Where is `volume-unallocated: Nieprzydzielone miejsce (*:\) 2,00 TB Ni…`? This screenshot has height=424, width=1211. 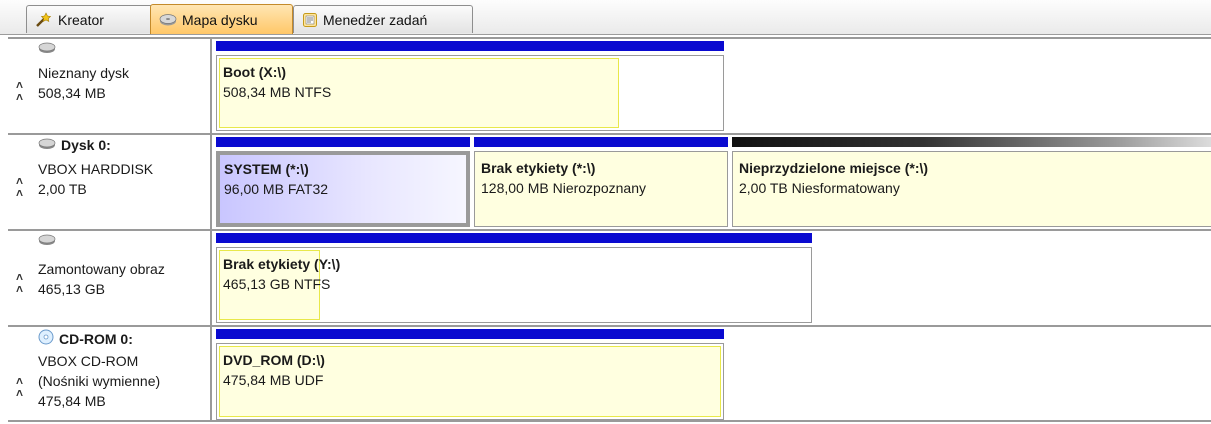
volume-unallocated: Nieprzydzielone miejsce (*:\) 2,00 TB Ni… is located at coordinates (971, 183).